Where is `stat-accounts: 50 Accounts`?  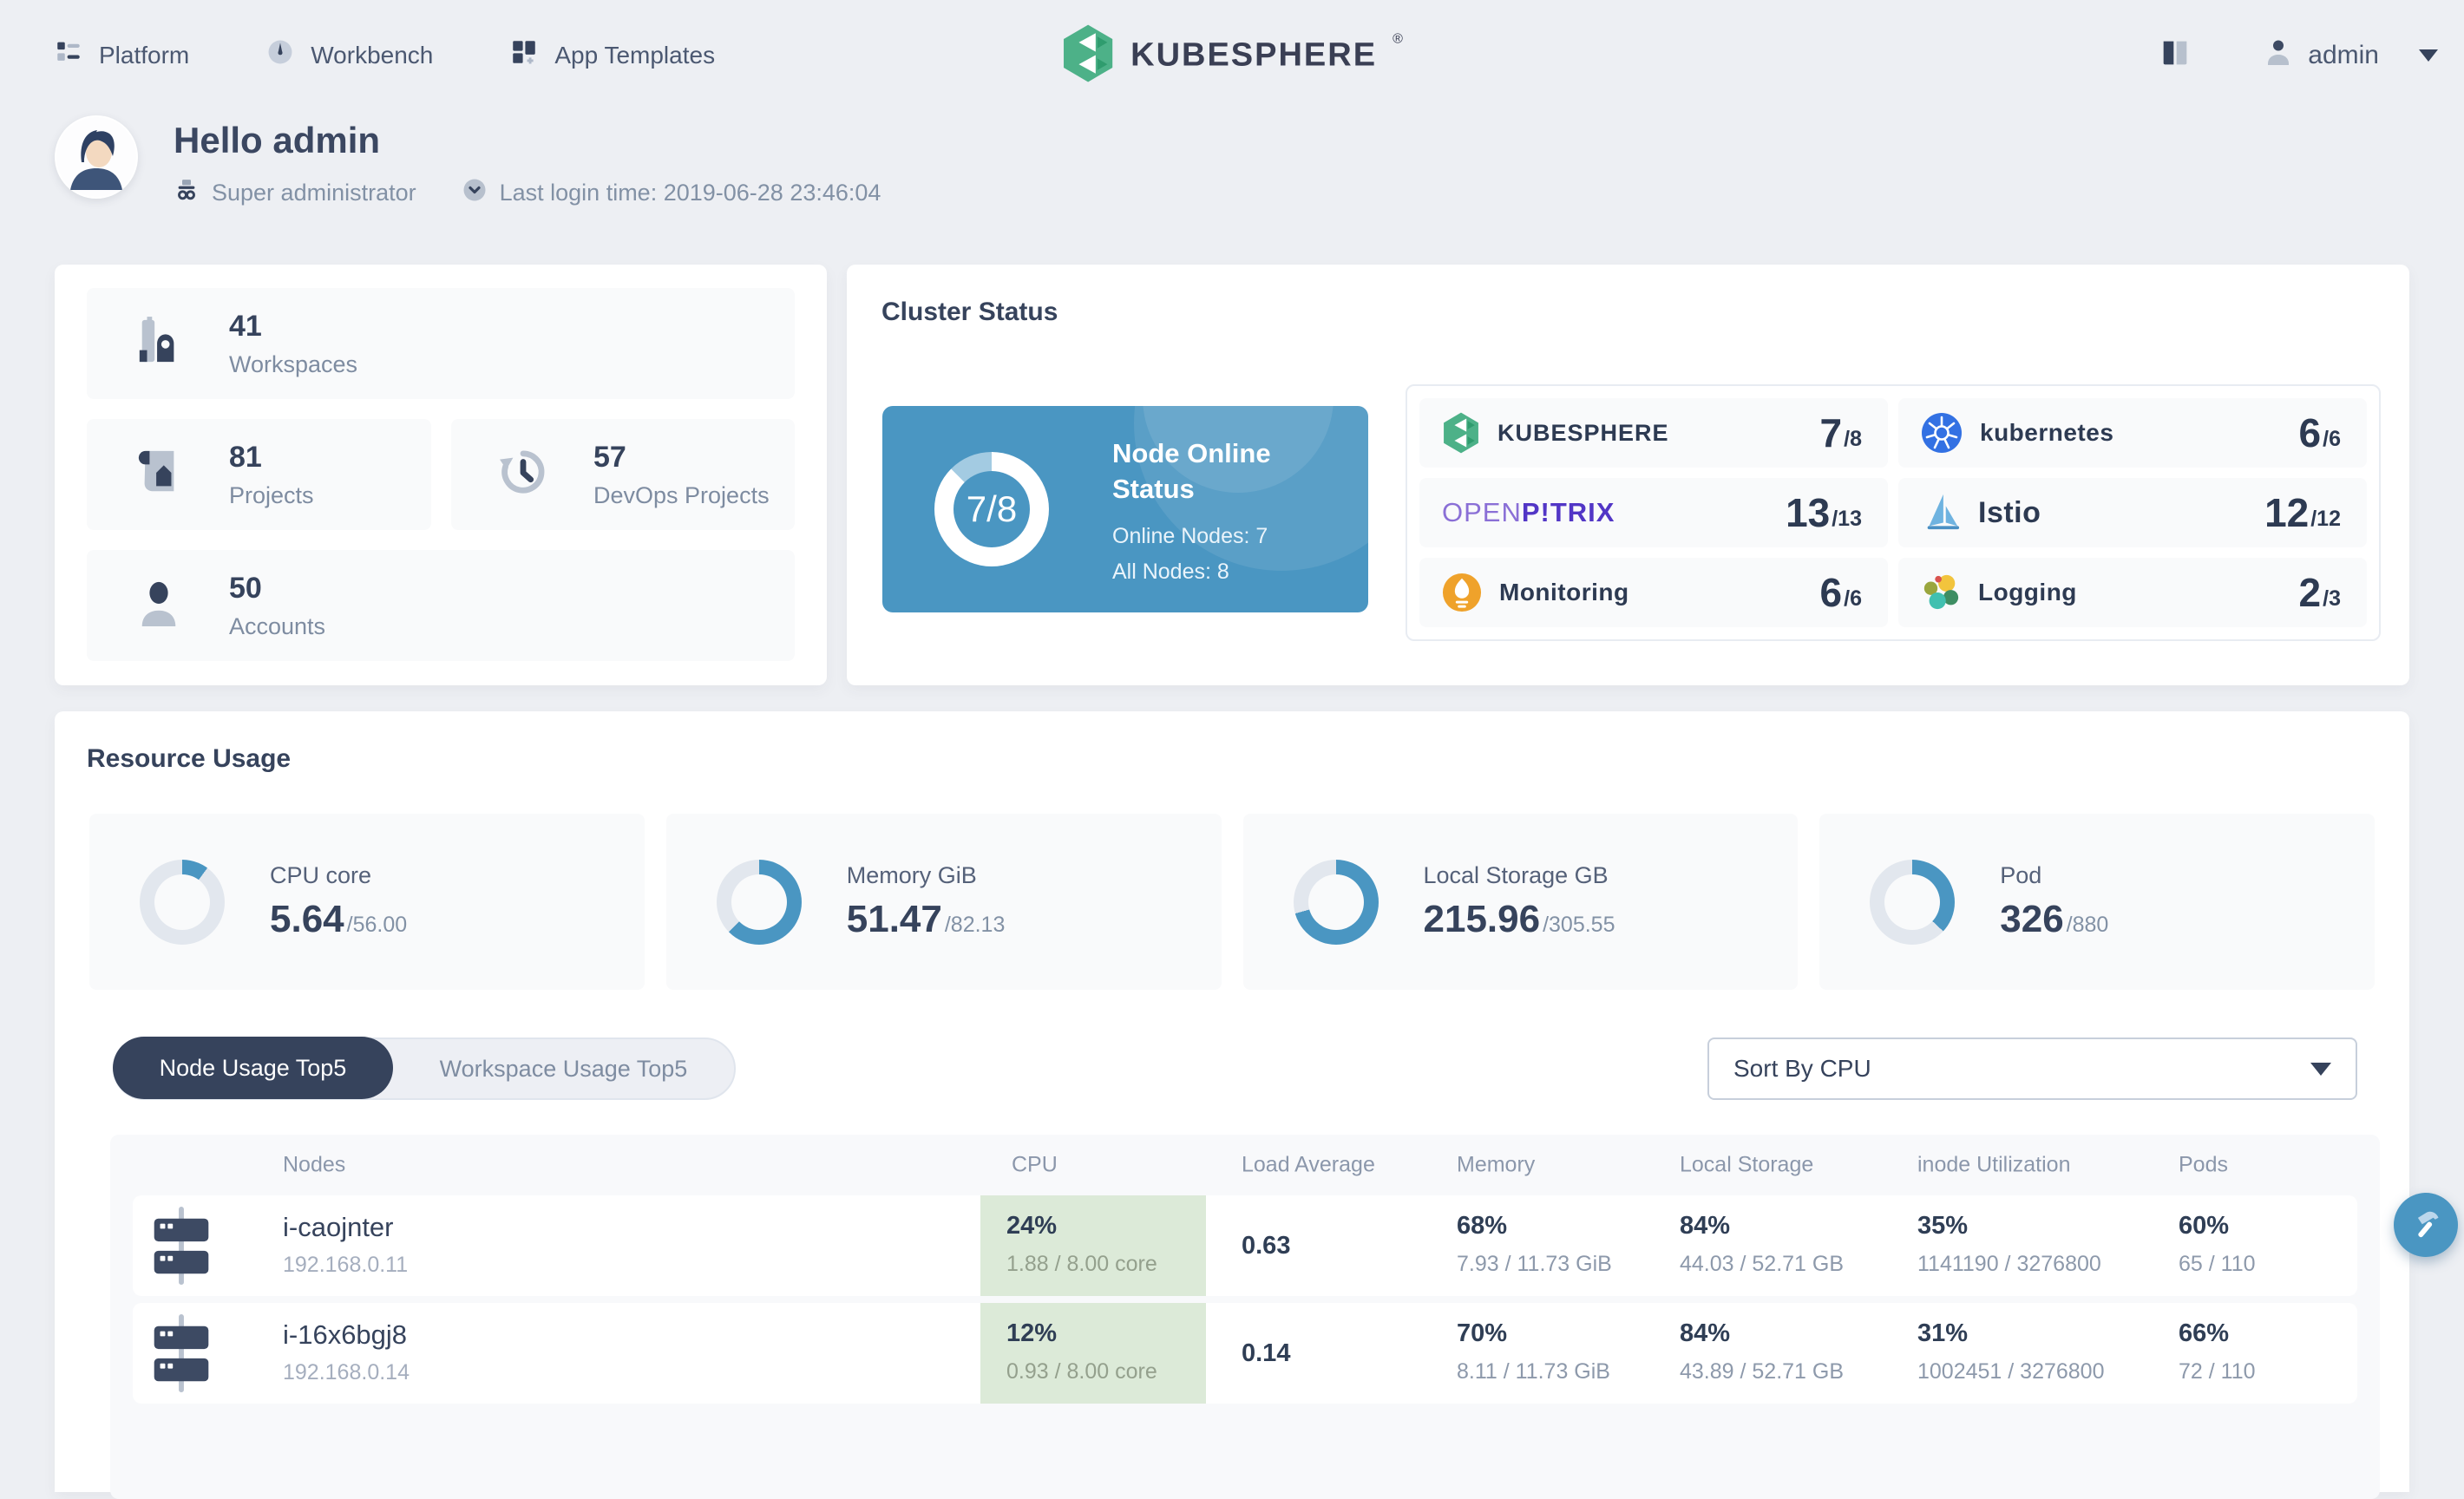
stat-accounts: 50 Accounts is located at coordinates (441, 605).